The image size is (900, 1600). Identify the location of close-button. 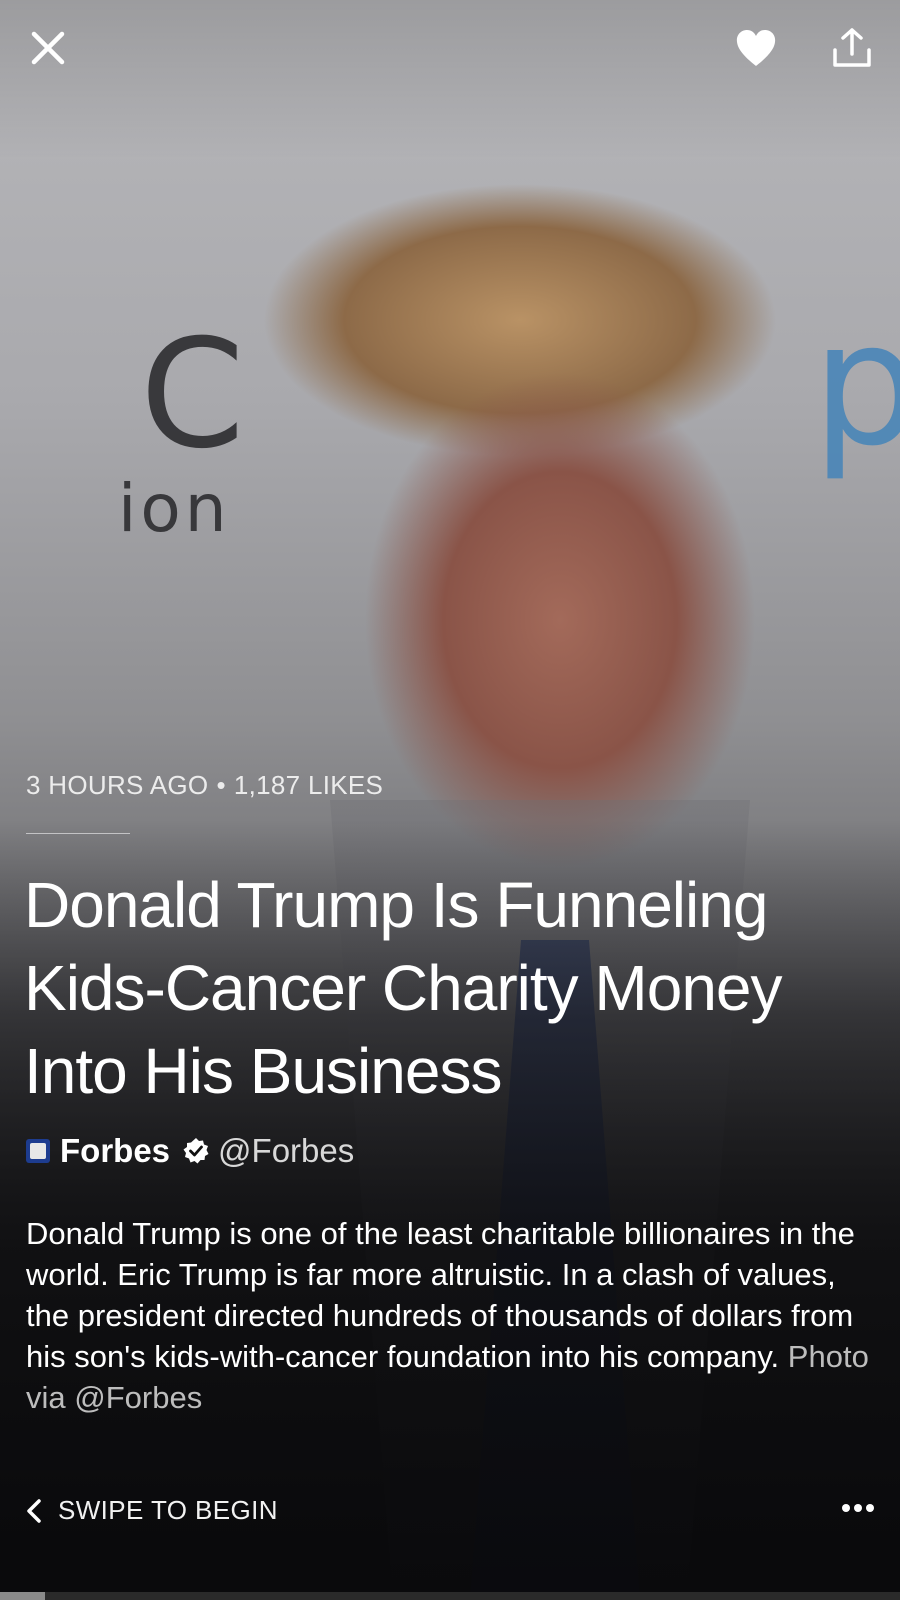
(48, 48).